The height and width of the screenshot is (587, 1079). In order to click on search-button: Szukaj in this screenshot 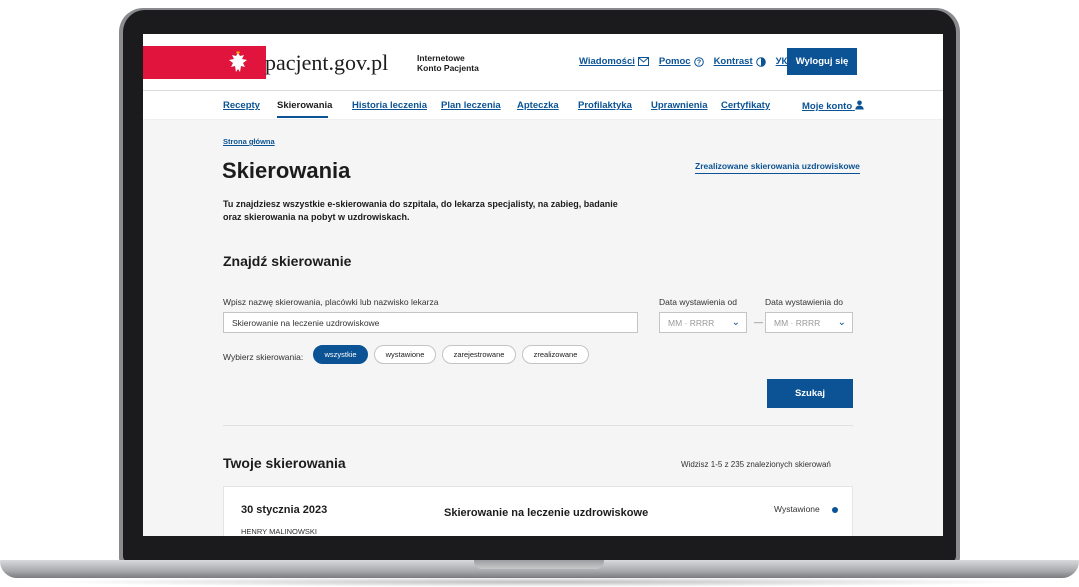, I will do `click(810, 393)`.